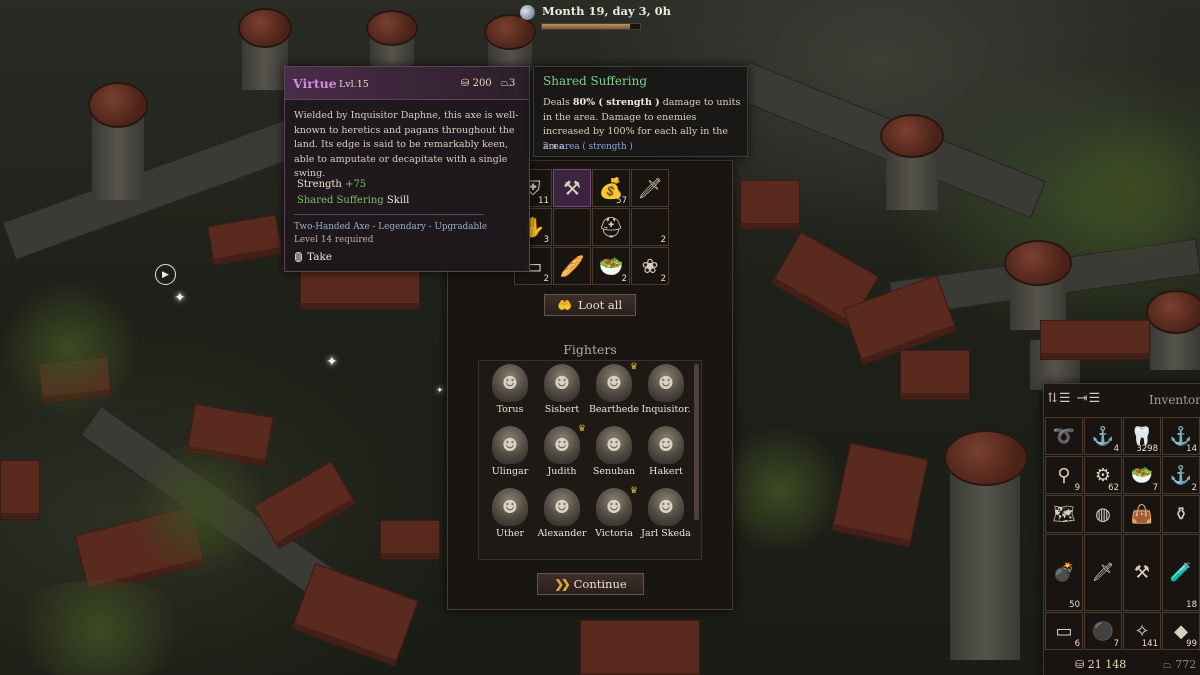 This screenshot has width=1200, height=675. Describe the element at coordinates (666, 457) in the screenshot. I see `fighter-card: ☻ Hakert` at that location.